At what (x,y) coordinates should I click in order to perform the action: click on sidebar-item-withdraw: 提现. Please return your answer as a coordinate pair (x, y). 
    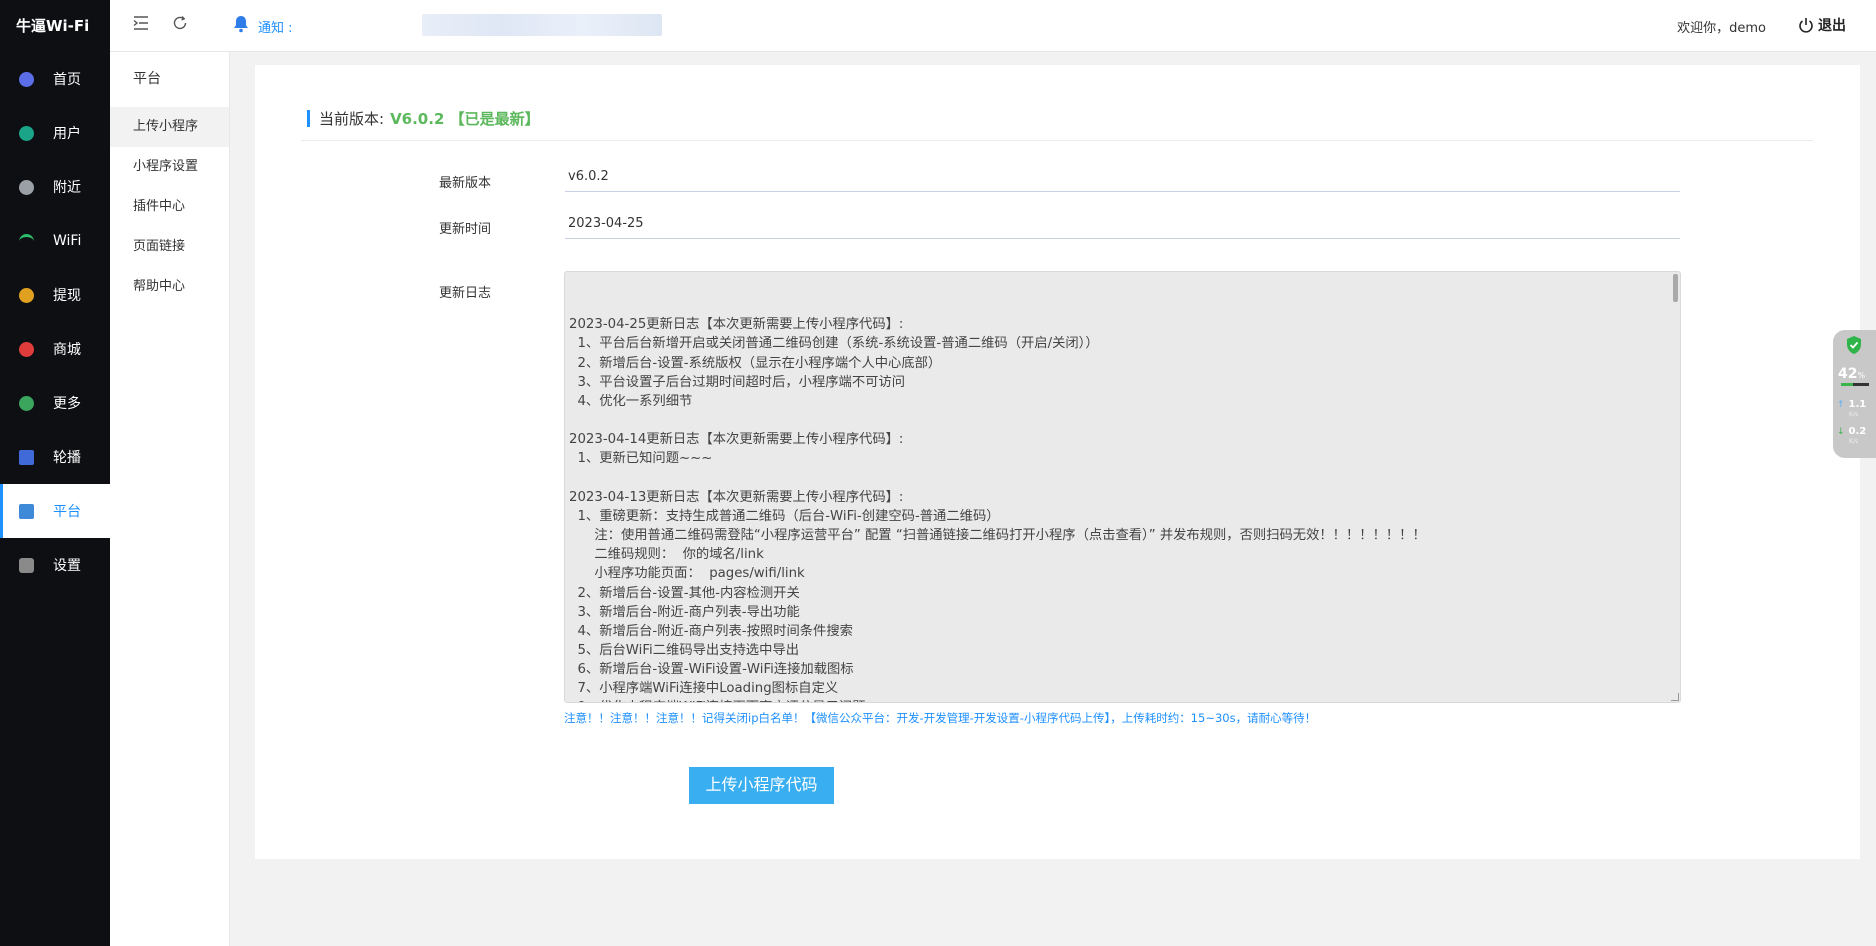
    Looking at the image, I should click on (55, 295).